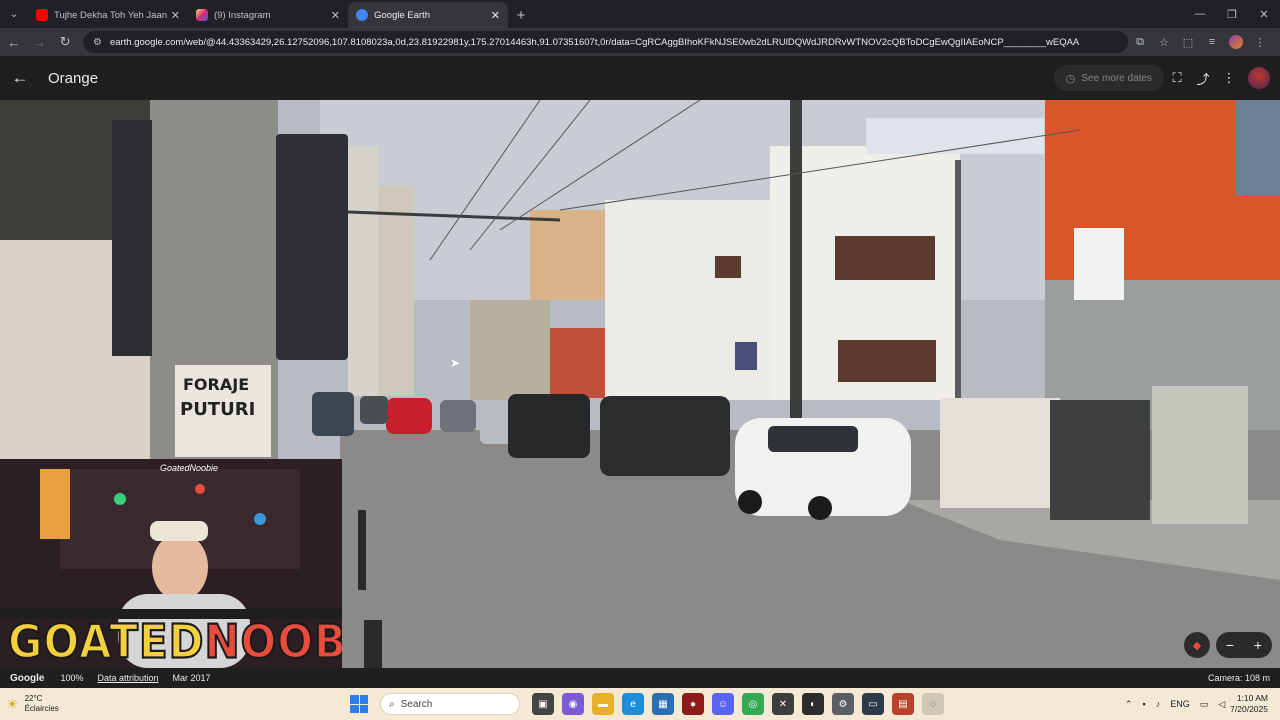 This screenshot has width=1280, height=720. What do you see at coordinates (14, 14) in the screenshot?
I see `tab-search-chevron-icon: ⌄` at bounding box center [14, 14].